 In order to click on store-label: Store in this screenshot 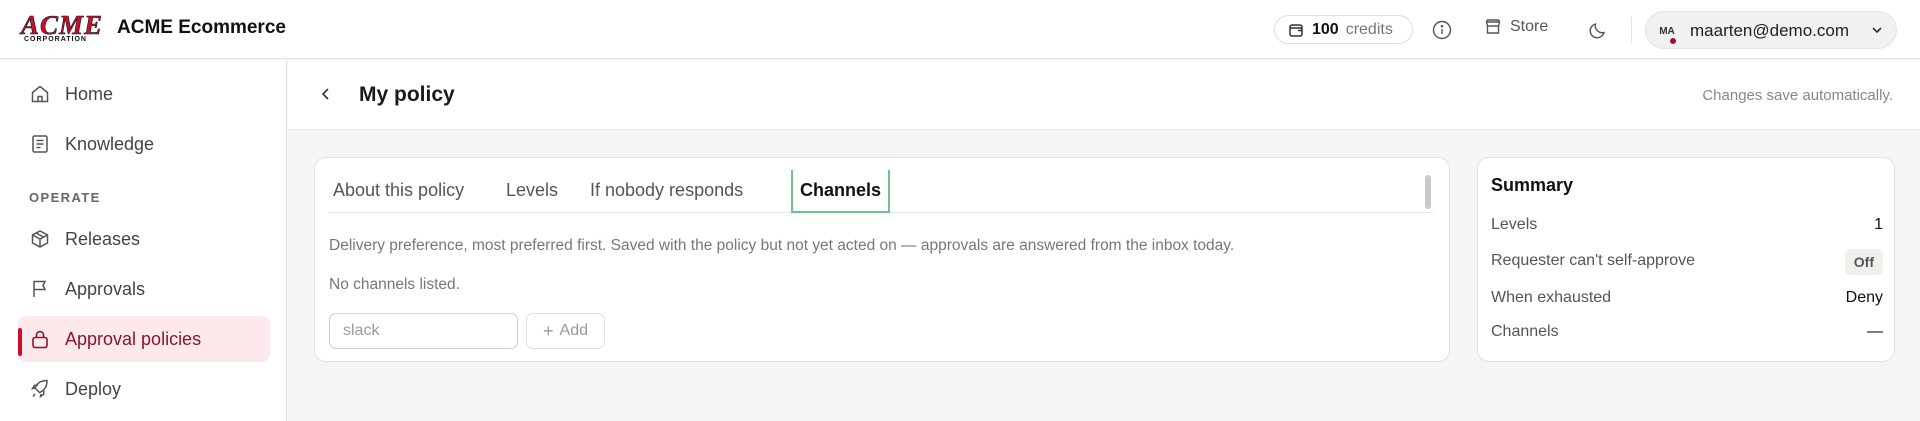, I will do `click(1529, 26)`.